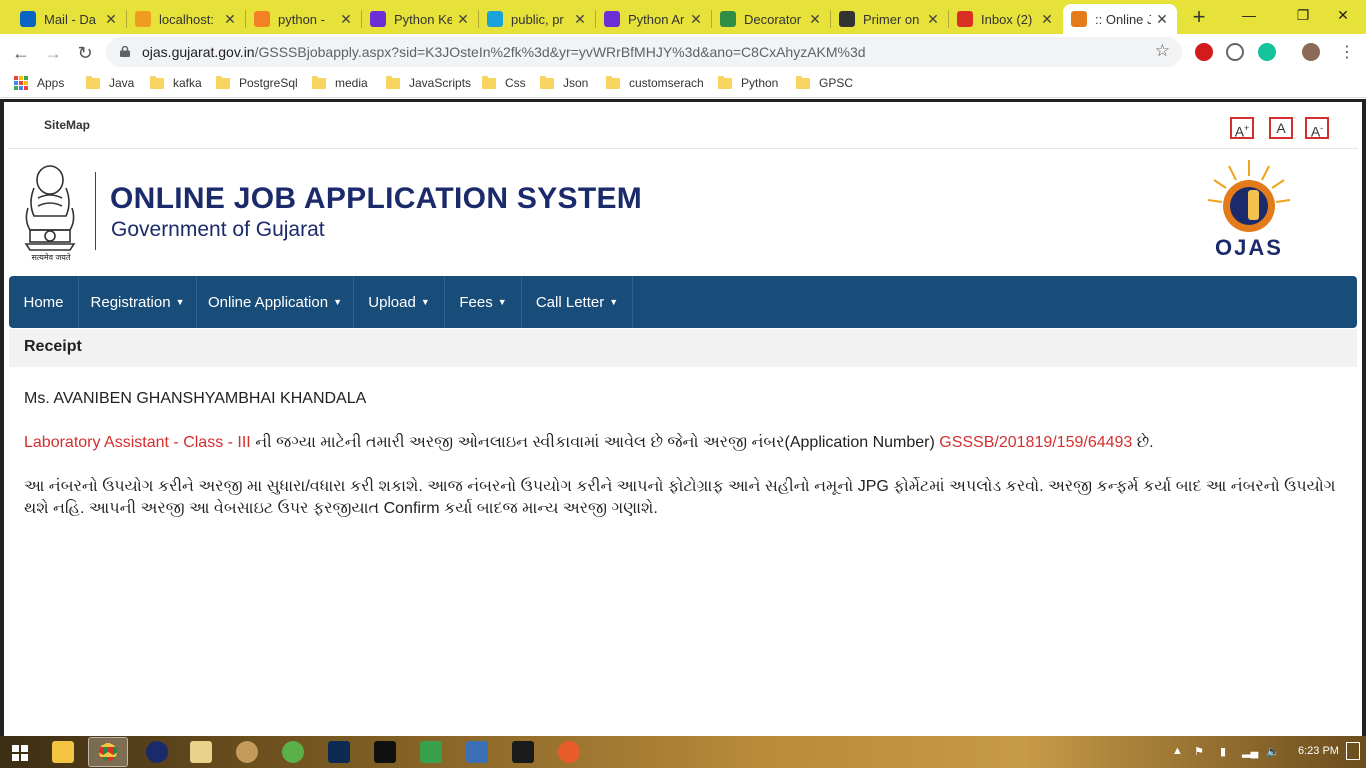 The image size is (1366, 768). I want to click on browser-tab: :: Online J ✕, so click(1120, 19).